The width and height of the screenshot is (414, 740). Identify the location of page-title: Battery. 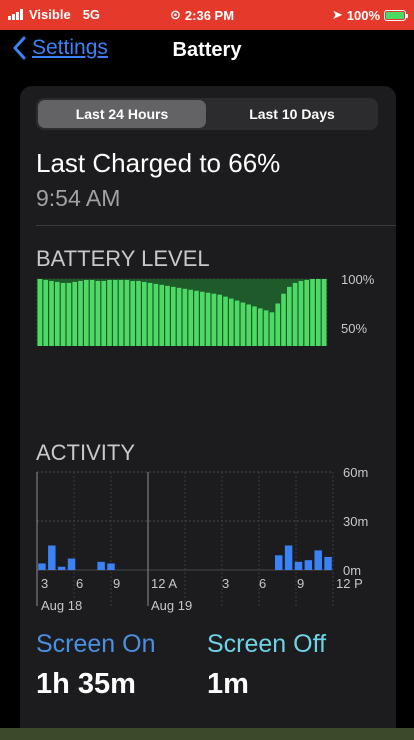
(207, 50).